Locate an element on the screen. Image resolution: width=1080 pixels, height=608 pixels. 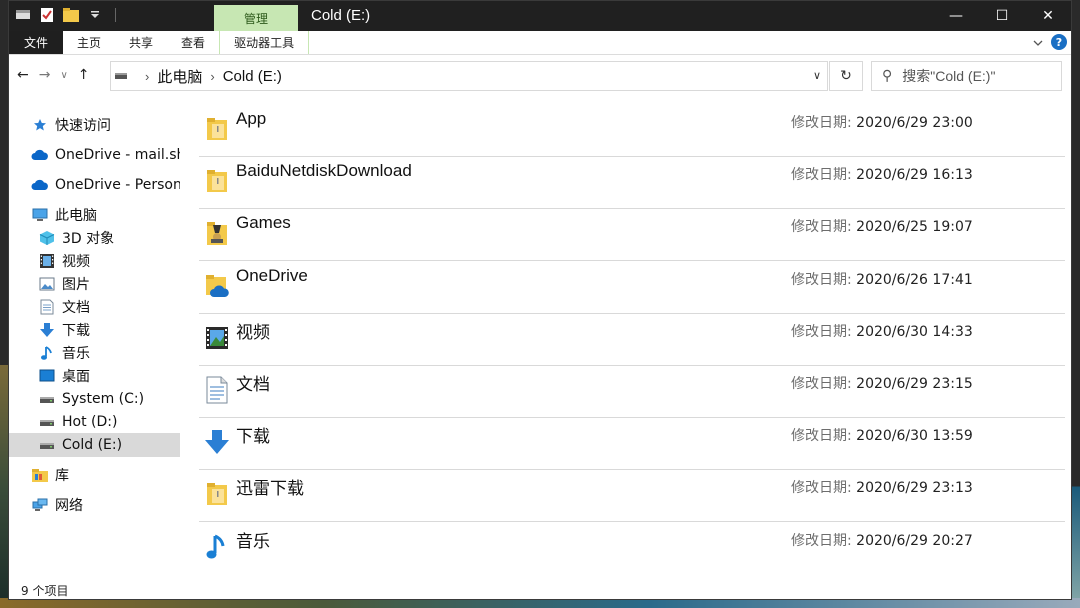
nav-item: 库 is located at coordinates (94, 475).